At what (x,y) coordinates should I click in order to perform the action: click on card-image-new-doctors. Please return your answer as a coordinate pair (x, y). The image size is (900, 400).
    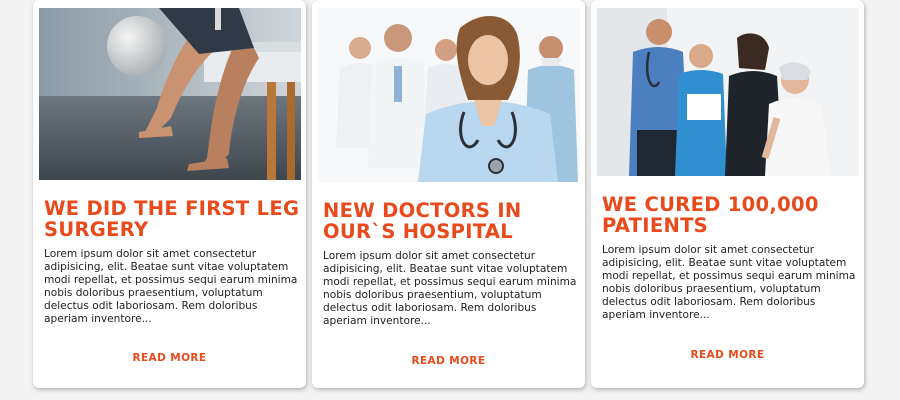
    Looking at the image, I should click on (449, 95).